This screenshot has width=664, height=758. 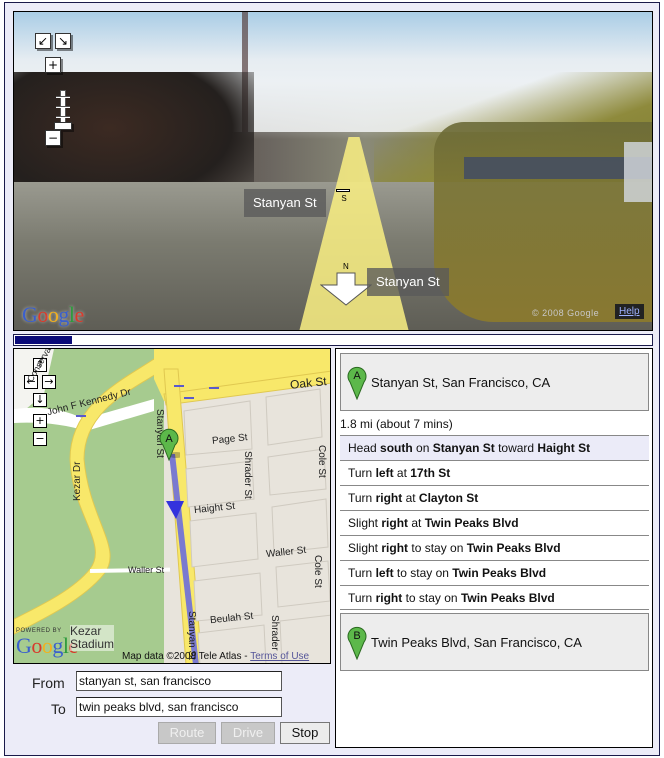 I want to click on direction-step: Slight right to stay on Twin Peaks Blvd, so click(x=494, y=547).